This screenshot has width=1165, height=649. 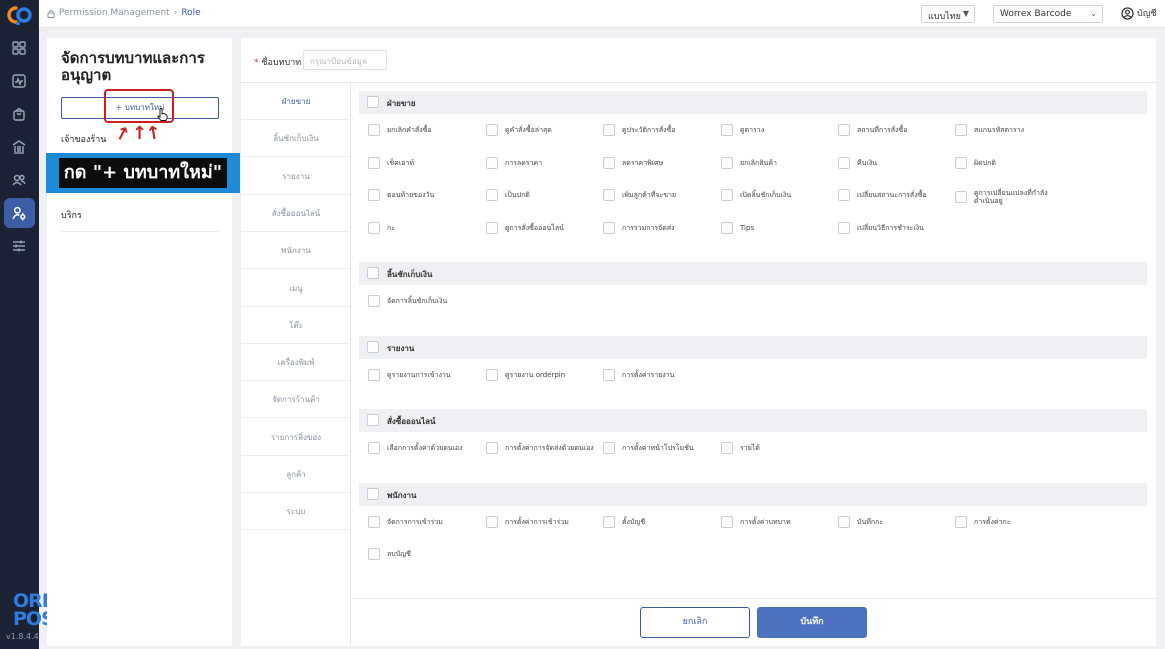 I want to click on permission-item: รายได้, so click(x=777, y=448).